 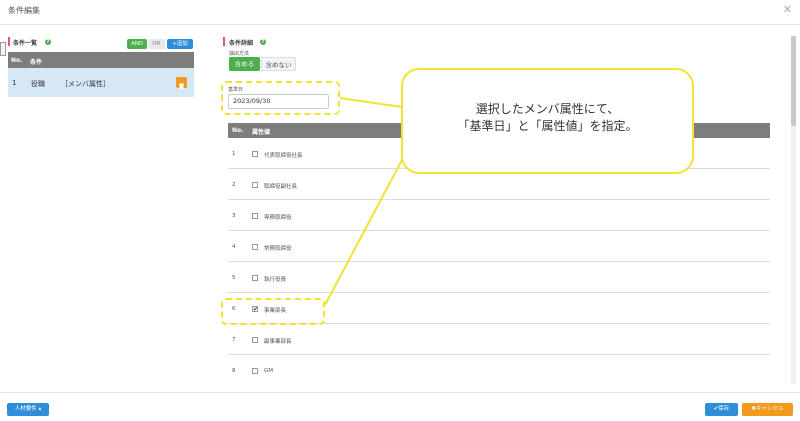 I want to click on callout-line-1: 選択したメンバ属性にて、, so click(x=547, y=109).